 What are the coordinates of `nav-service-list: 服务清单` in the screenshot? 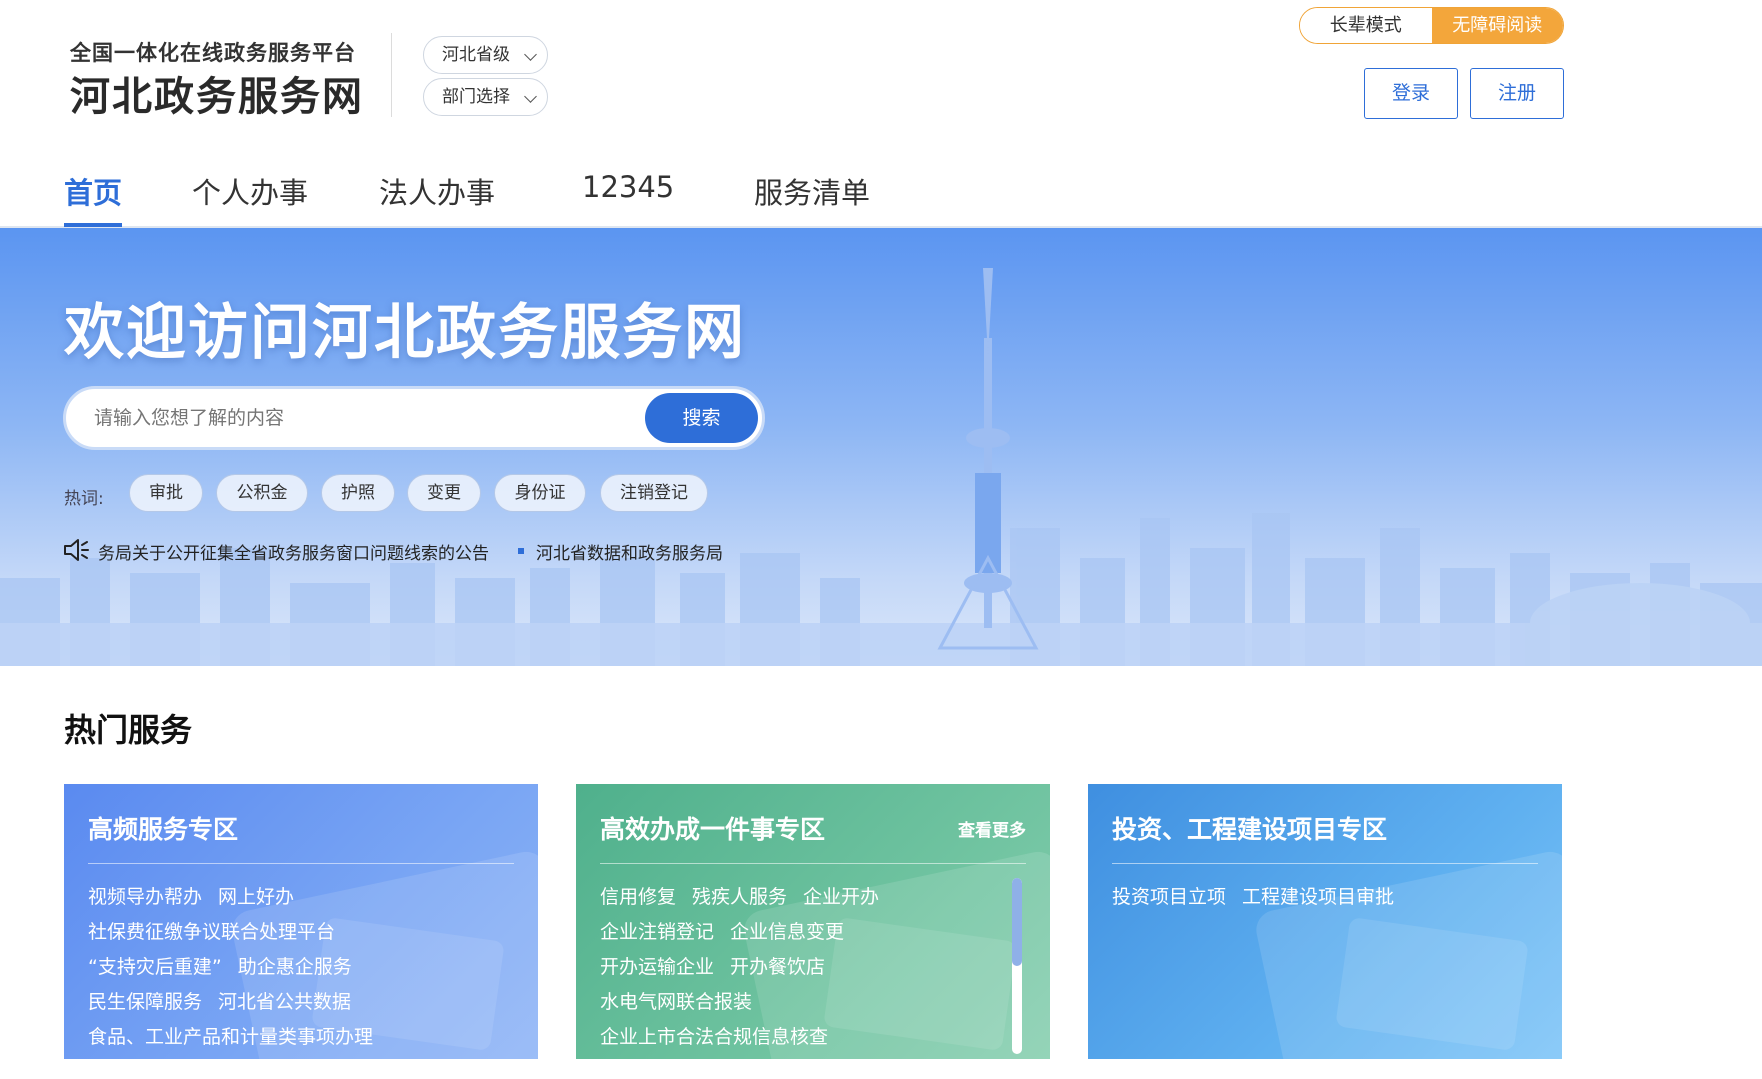 It's located at (812, 191).